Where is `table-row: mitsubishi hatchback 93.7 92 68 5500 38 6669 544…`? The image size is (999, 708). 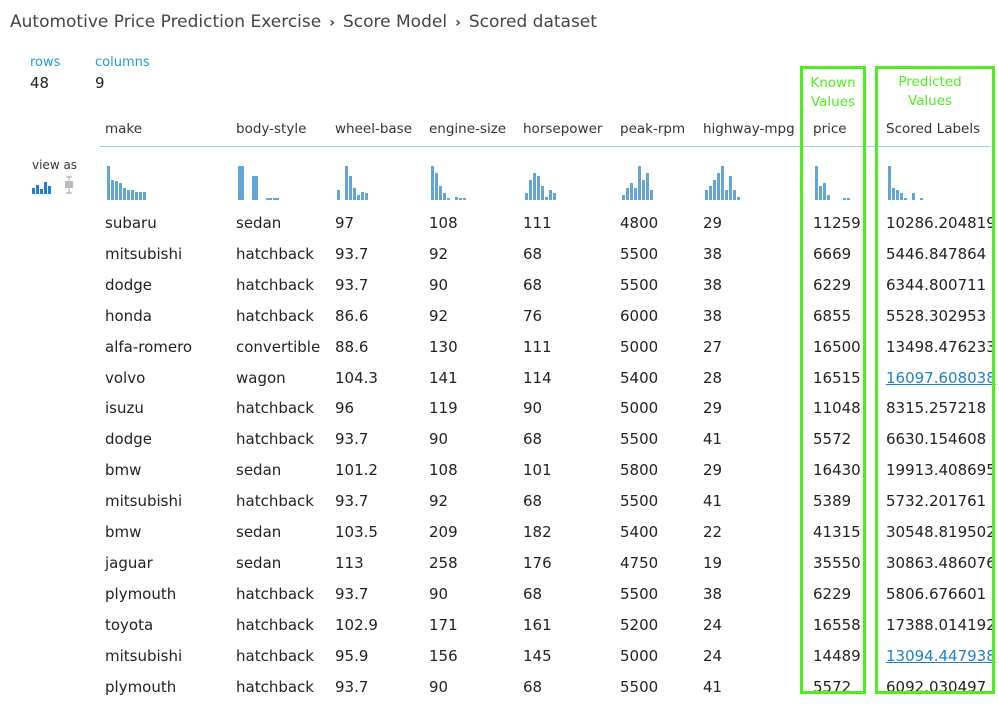 table-row: mitsubishi hatchback 93.7 92 68 5500 38 6669 544… is located at coordinates (499, 260).